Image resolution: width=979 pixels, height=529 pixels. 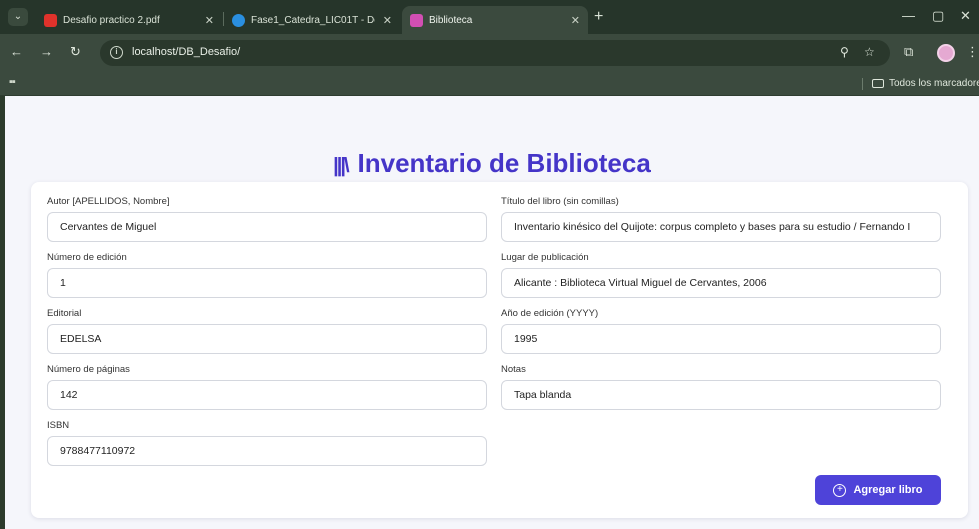 I want to click on tab-fase1-catedra: Fase1_Catedra_LIC01T - Docum ✕, so click(x=312, y=20).